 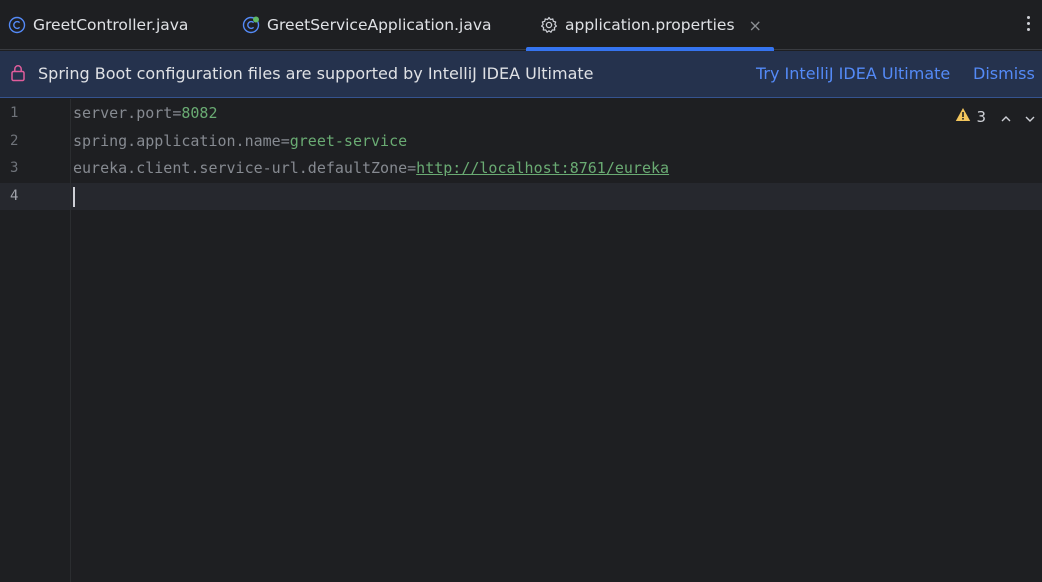 What do you see at coordinates (379, 25) in the screenshot?
I see `tab-label: GreetServiceApplication.java` at bounding box center [379, 25].